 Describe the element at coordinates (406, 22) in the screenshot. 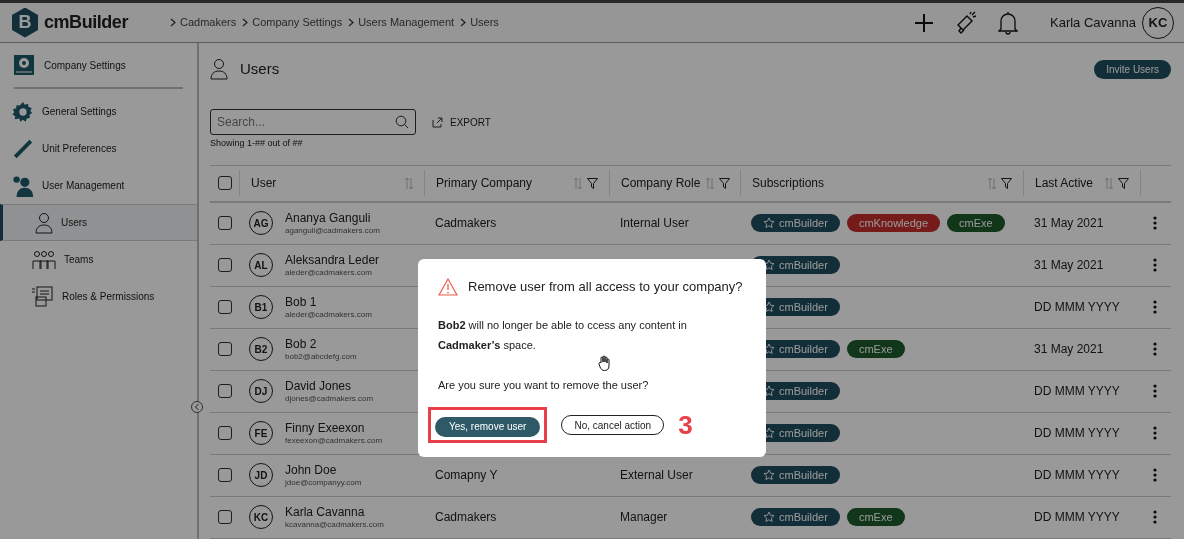

I see `breadcrumb-link: Users Management` at that location.